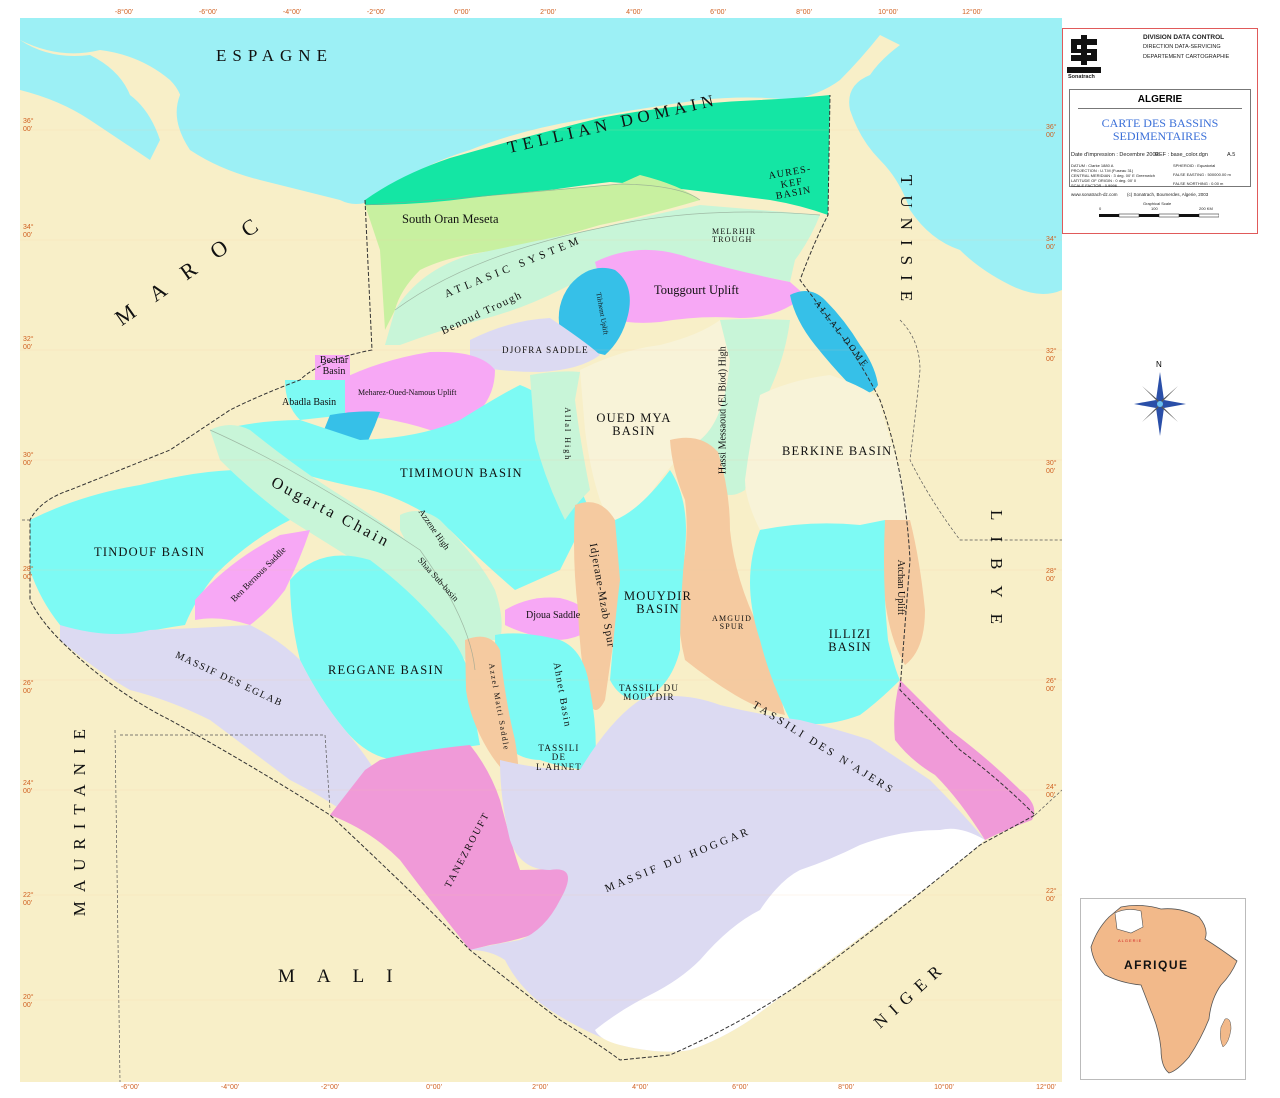 The image size is (1280, 1098). I want to click on label-tassili-mouydir: TASSILI DU MOUYDIR, so click(649, 693).